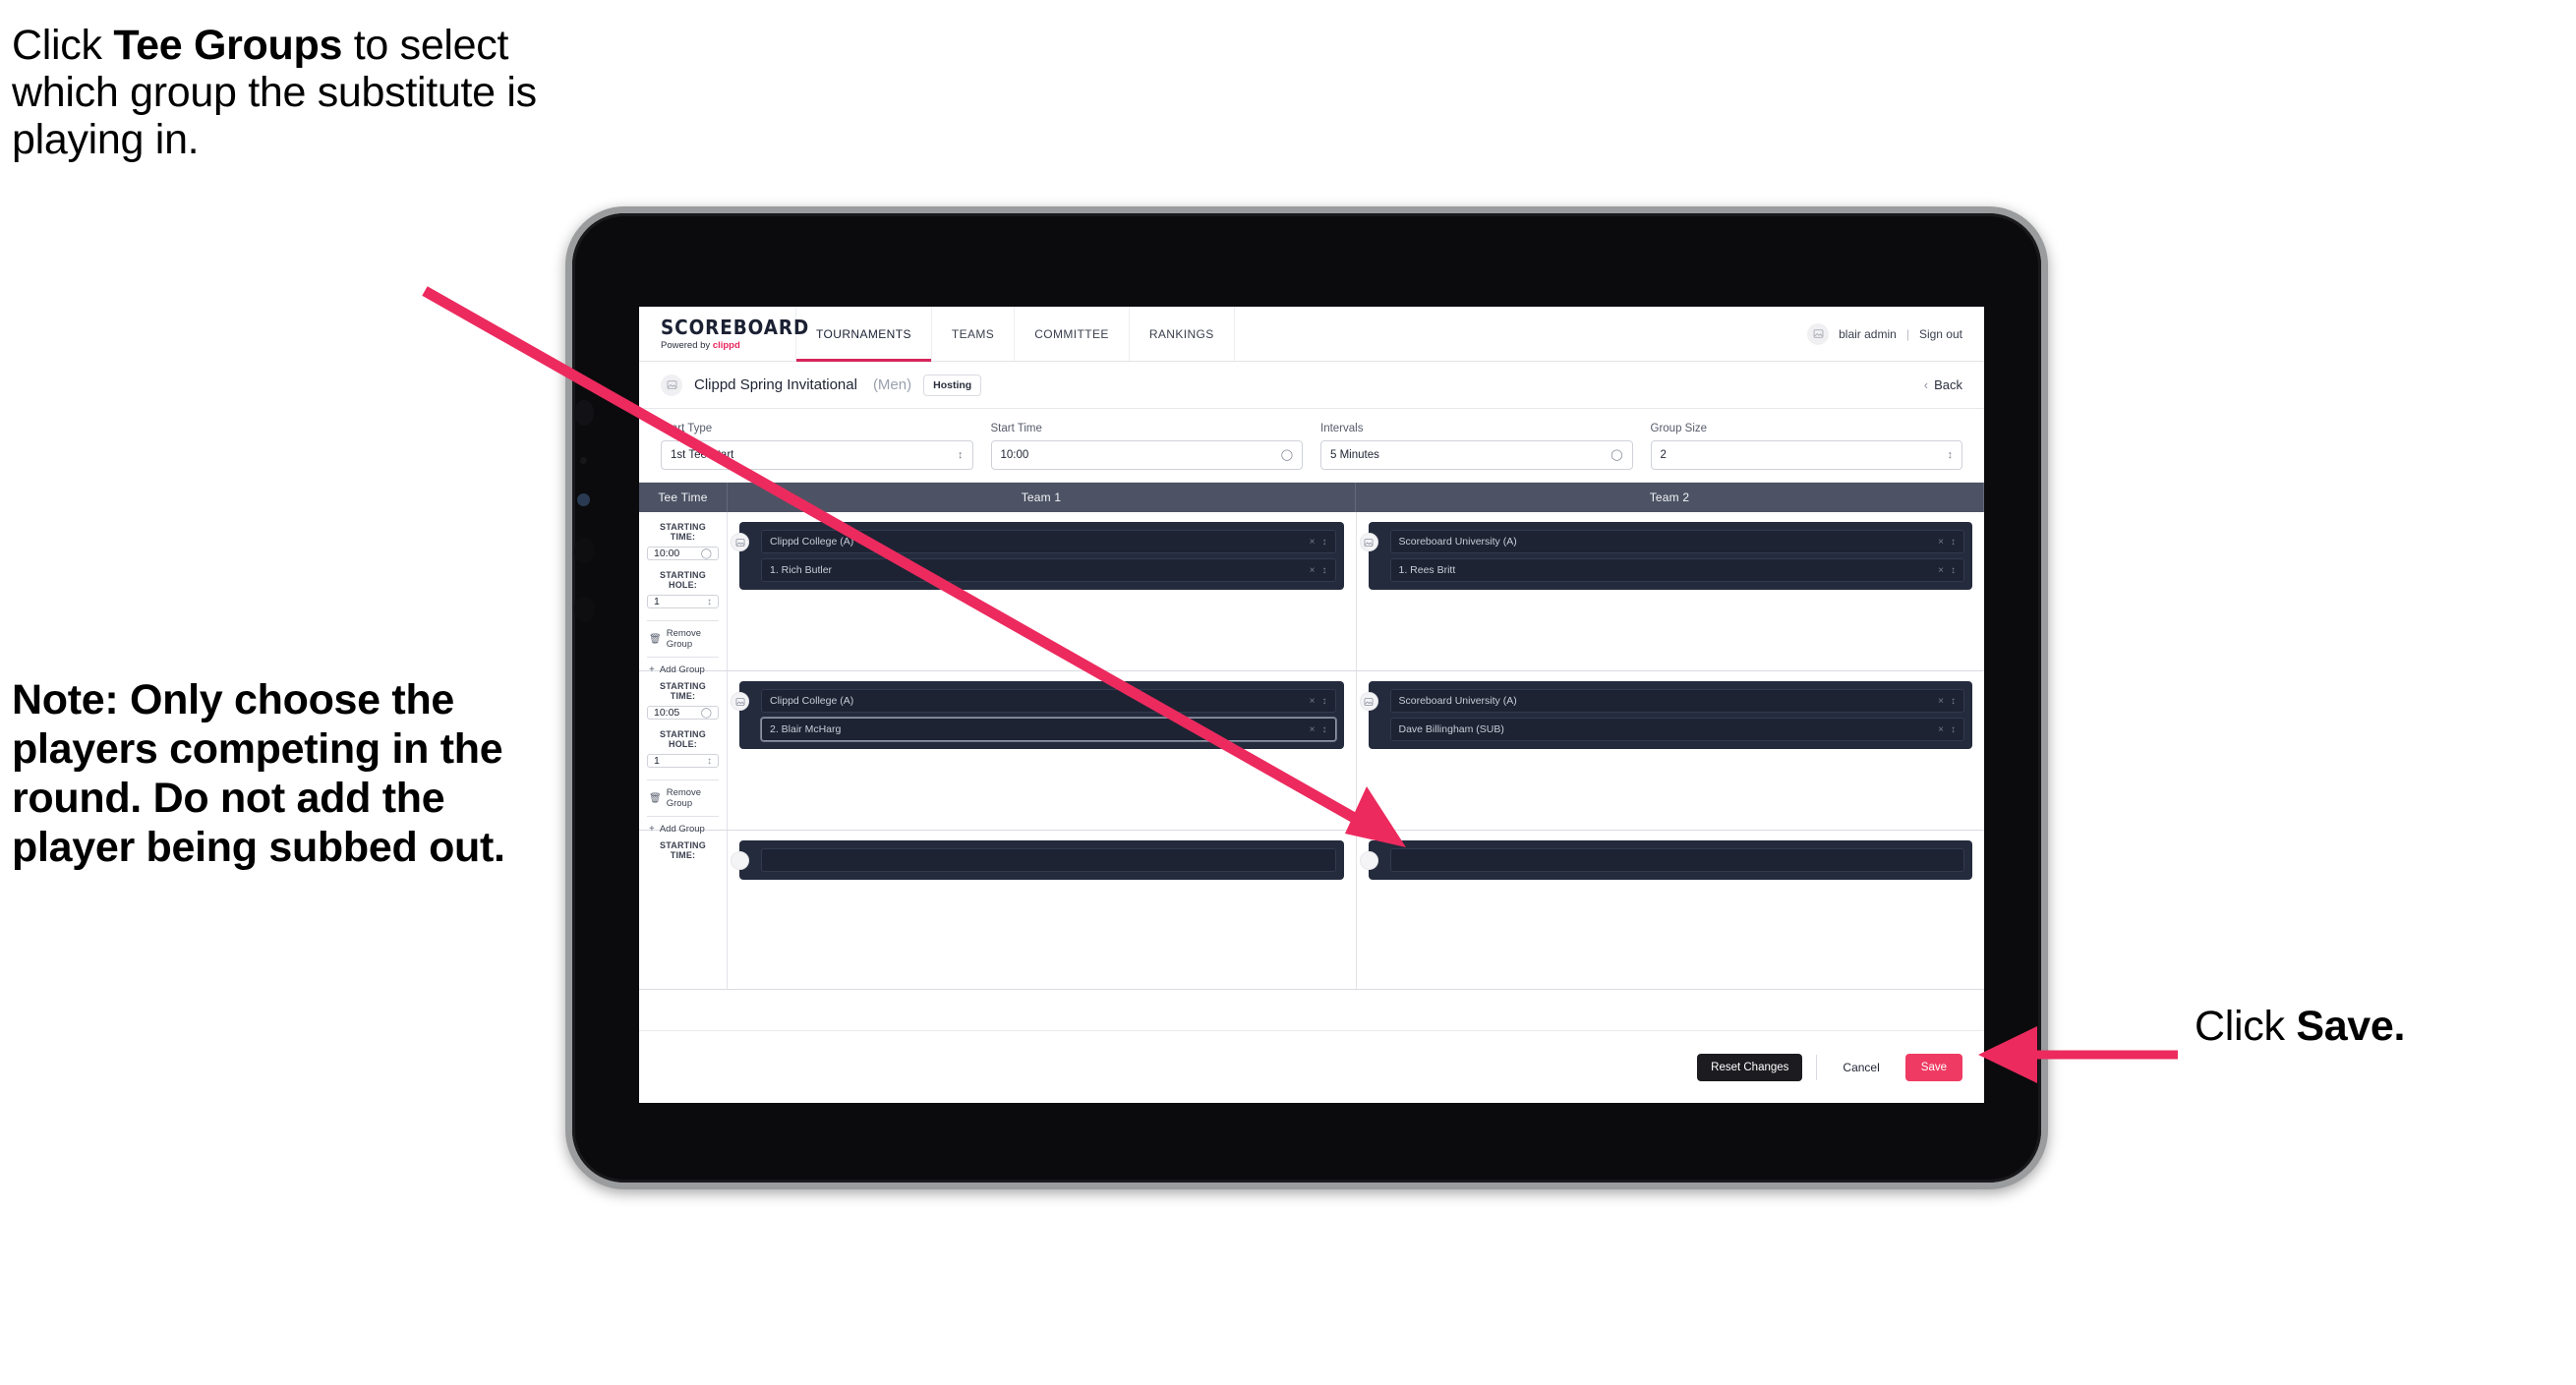 The height and width of the screenshot is (1385, 2576). What do you see at coordinates (1311, 911) in the screenshot?
I see `table-row: STARTING TIME:` at bounding box center [1311, 911].